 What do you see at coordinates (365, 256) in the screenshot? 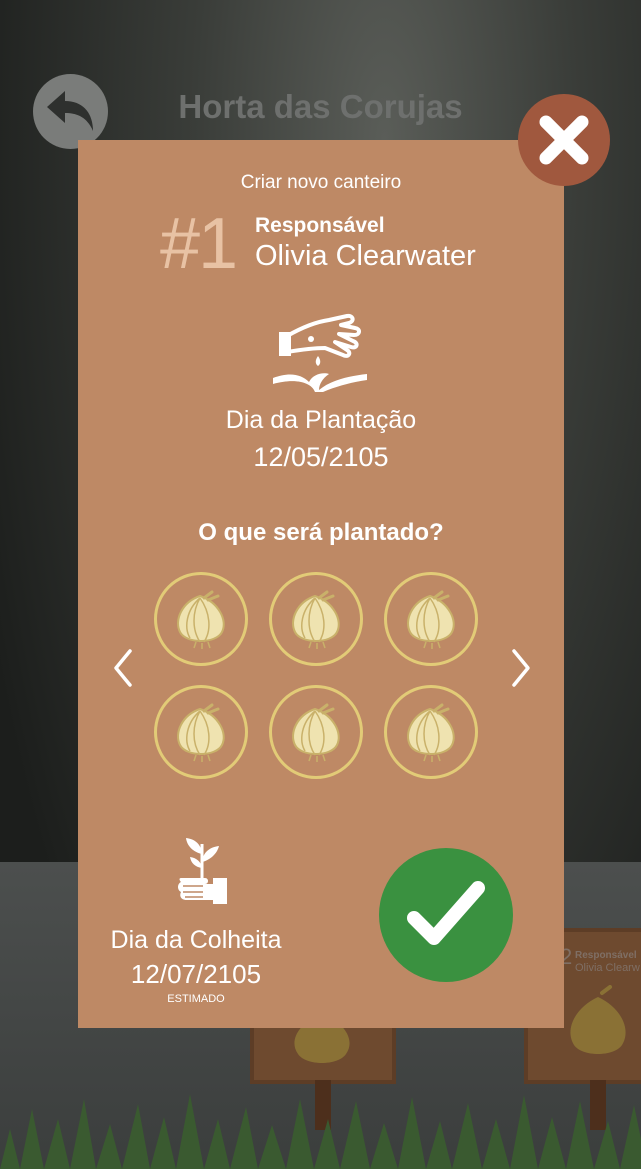
I see `responsible-name: Olivia Clearwater` at bounding box center [365, 256].